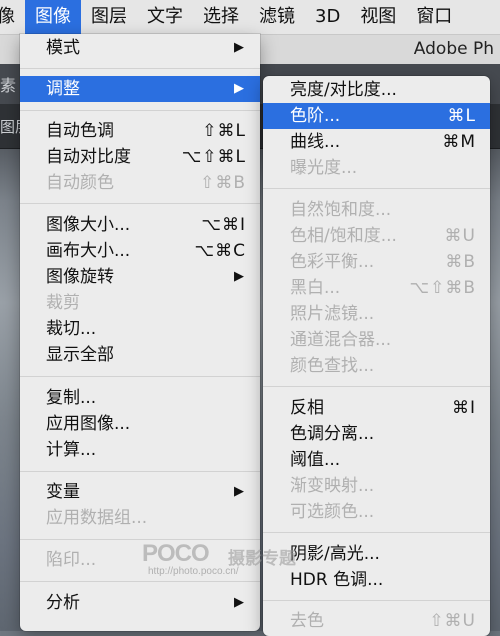 This screenshot has height=636, width=500. Describe the element at coordinates (88, 157) in the screenshot. I see `menu-item-label: 自动对比度` at that location.